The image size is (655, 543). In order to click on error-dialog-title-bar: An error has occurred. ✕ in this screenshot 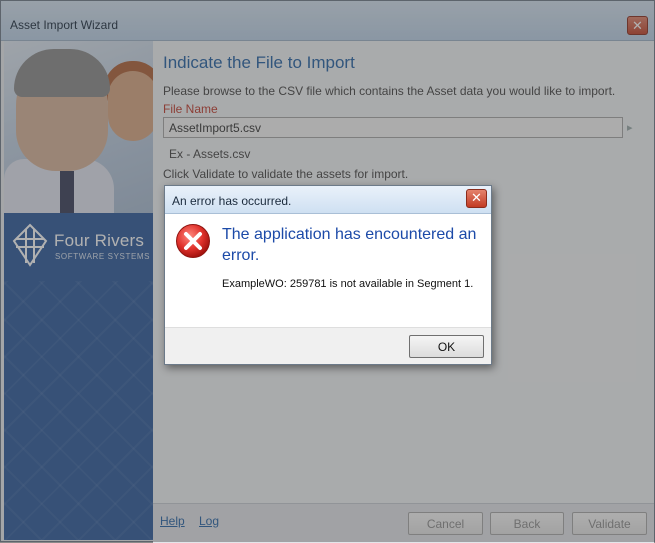, I will do `click(328, 200)`.